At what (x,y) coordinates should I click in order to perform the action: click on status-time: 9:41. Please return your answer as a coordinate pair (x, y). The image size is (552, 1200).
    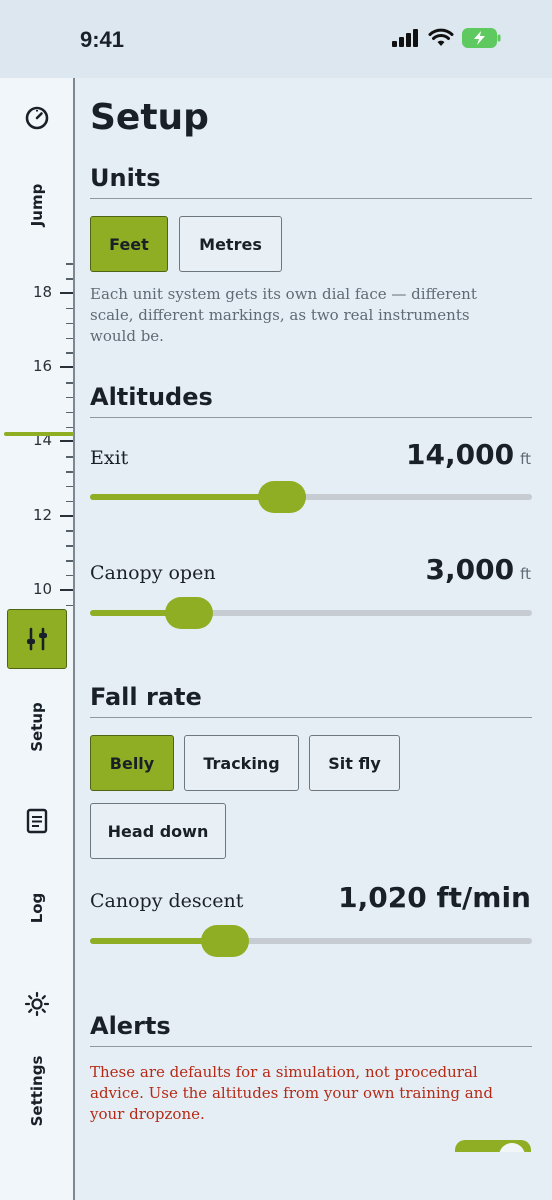
    Looking at the image, I should click on (102, 39).